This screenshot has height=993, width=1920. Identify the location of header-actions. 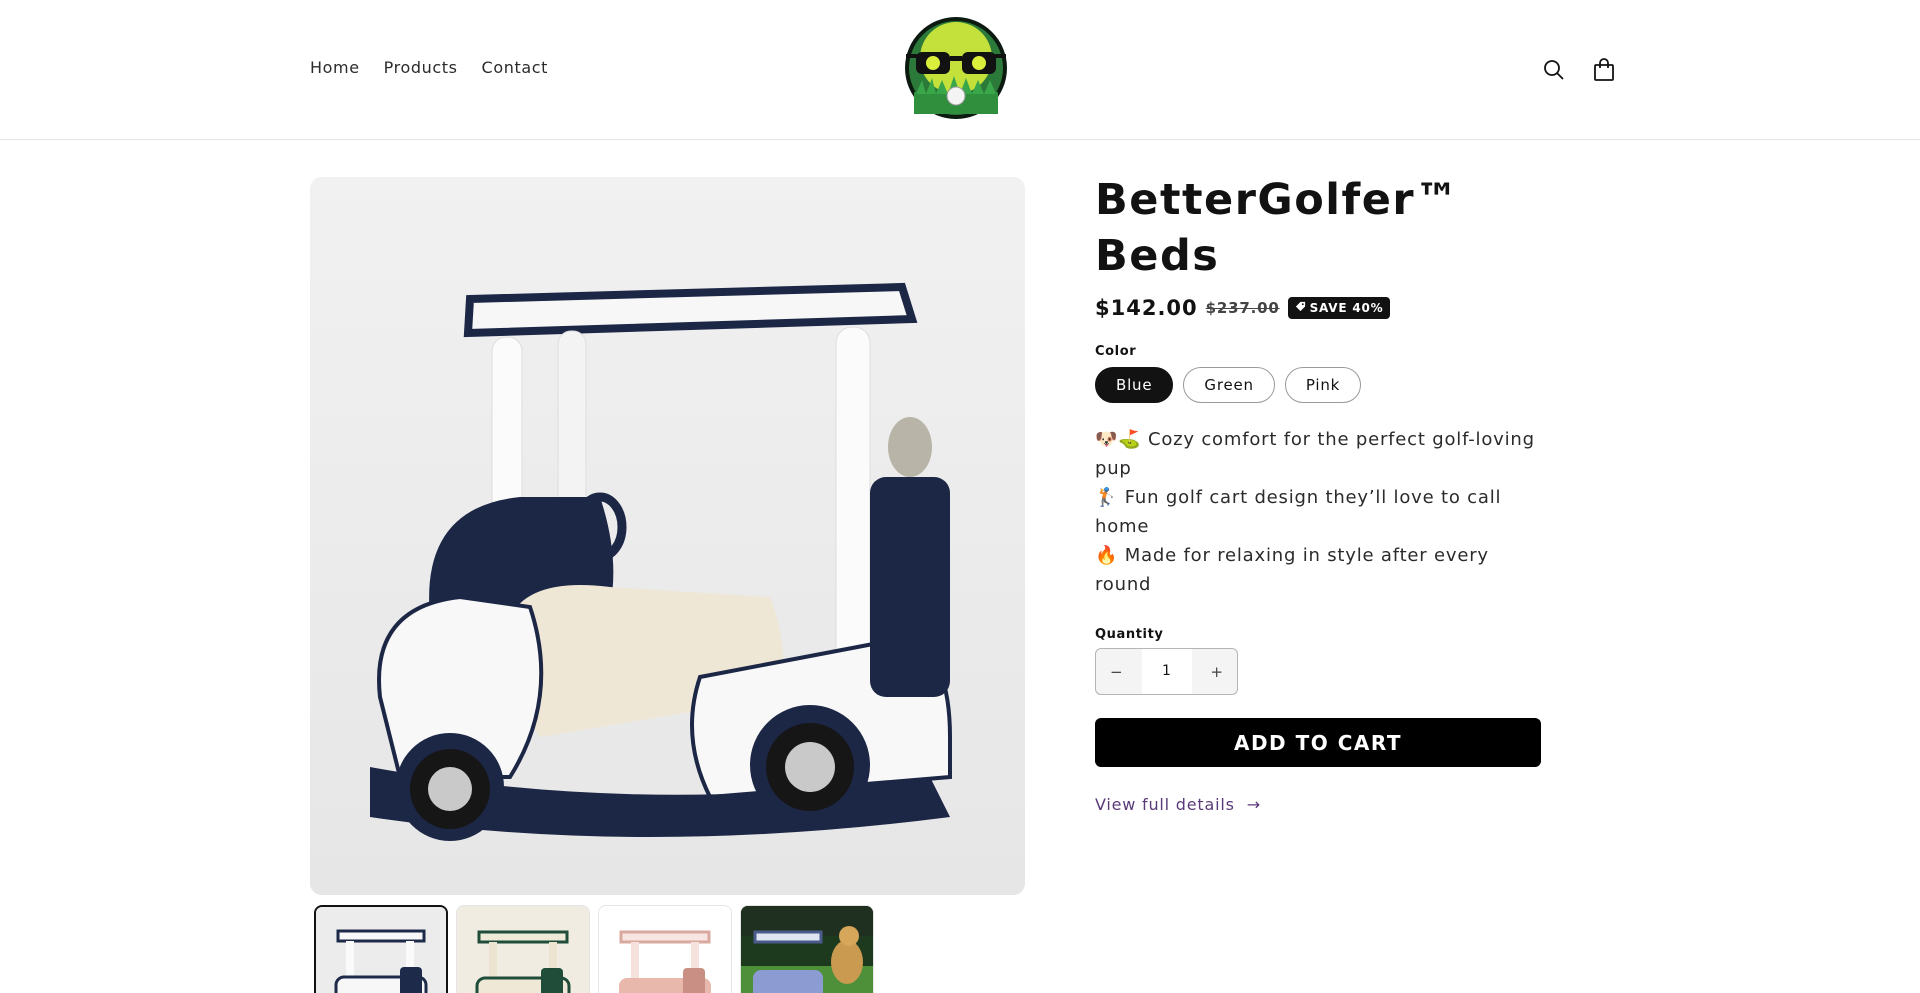
(1579, 70).